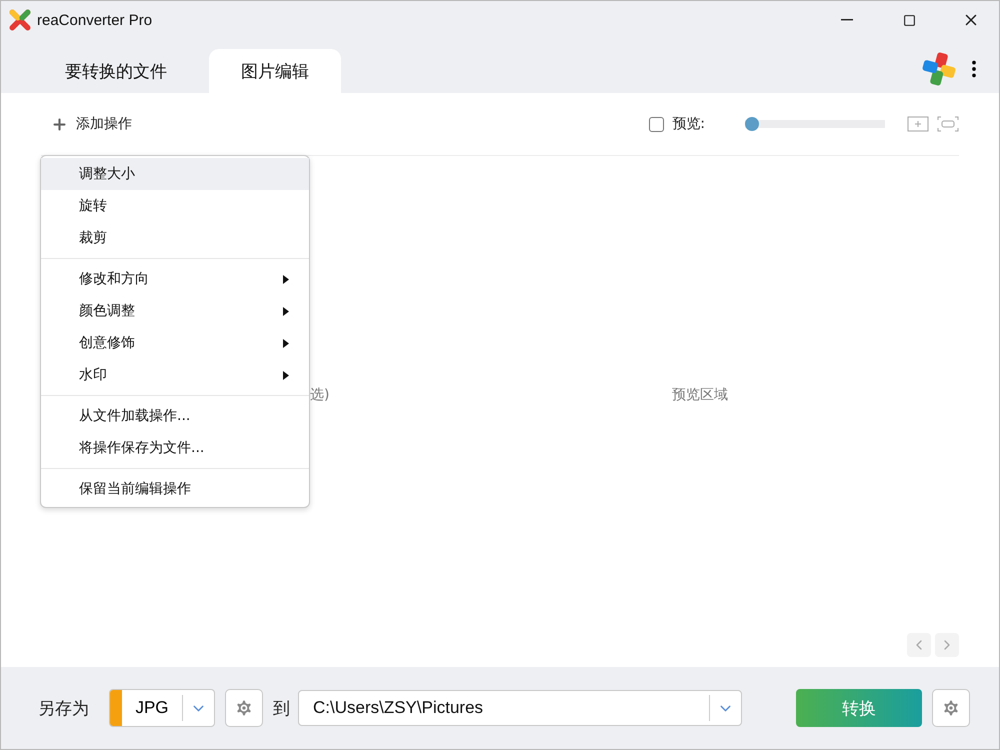  I want to click on slider-thumb, so click(752, 124).